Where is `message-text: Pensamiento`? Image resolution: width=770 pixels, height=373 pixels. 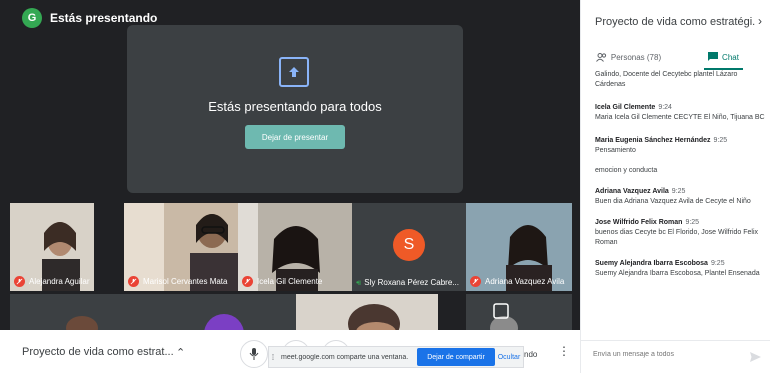 message-text: Pensamiento is located at coordinates (615, 151).